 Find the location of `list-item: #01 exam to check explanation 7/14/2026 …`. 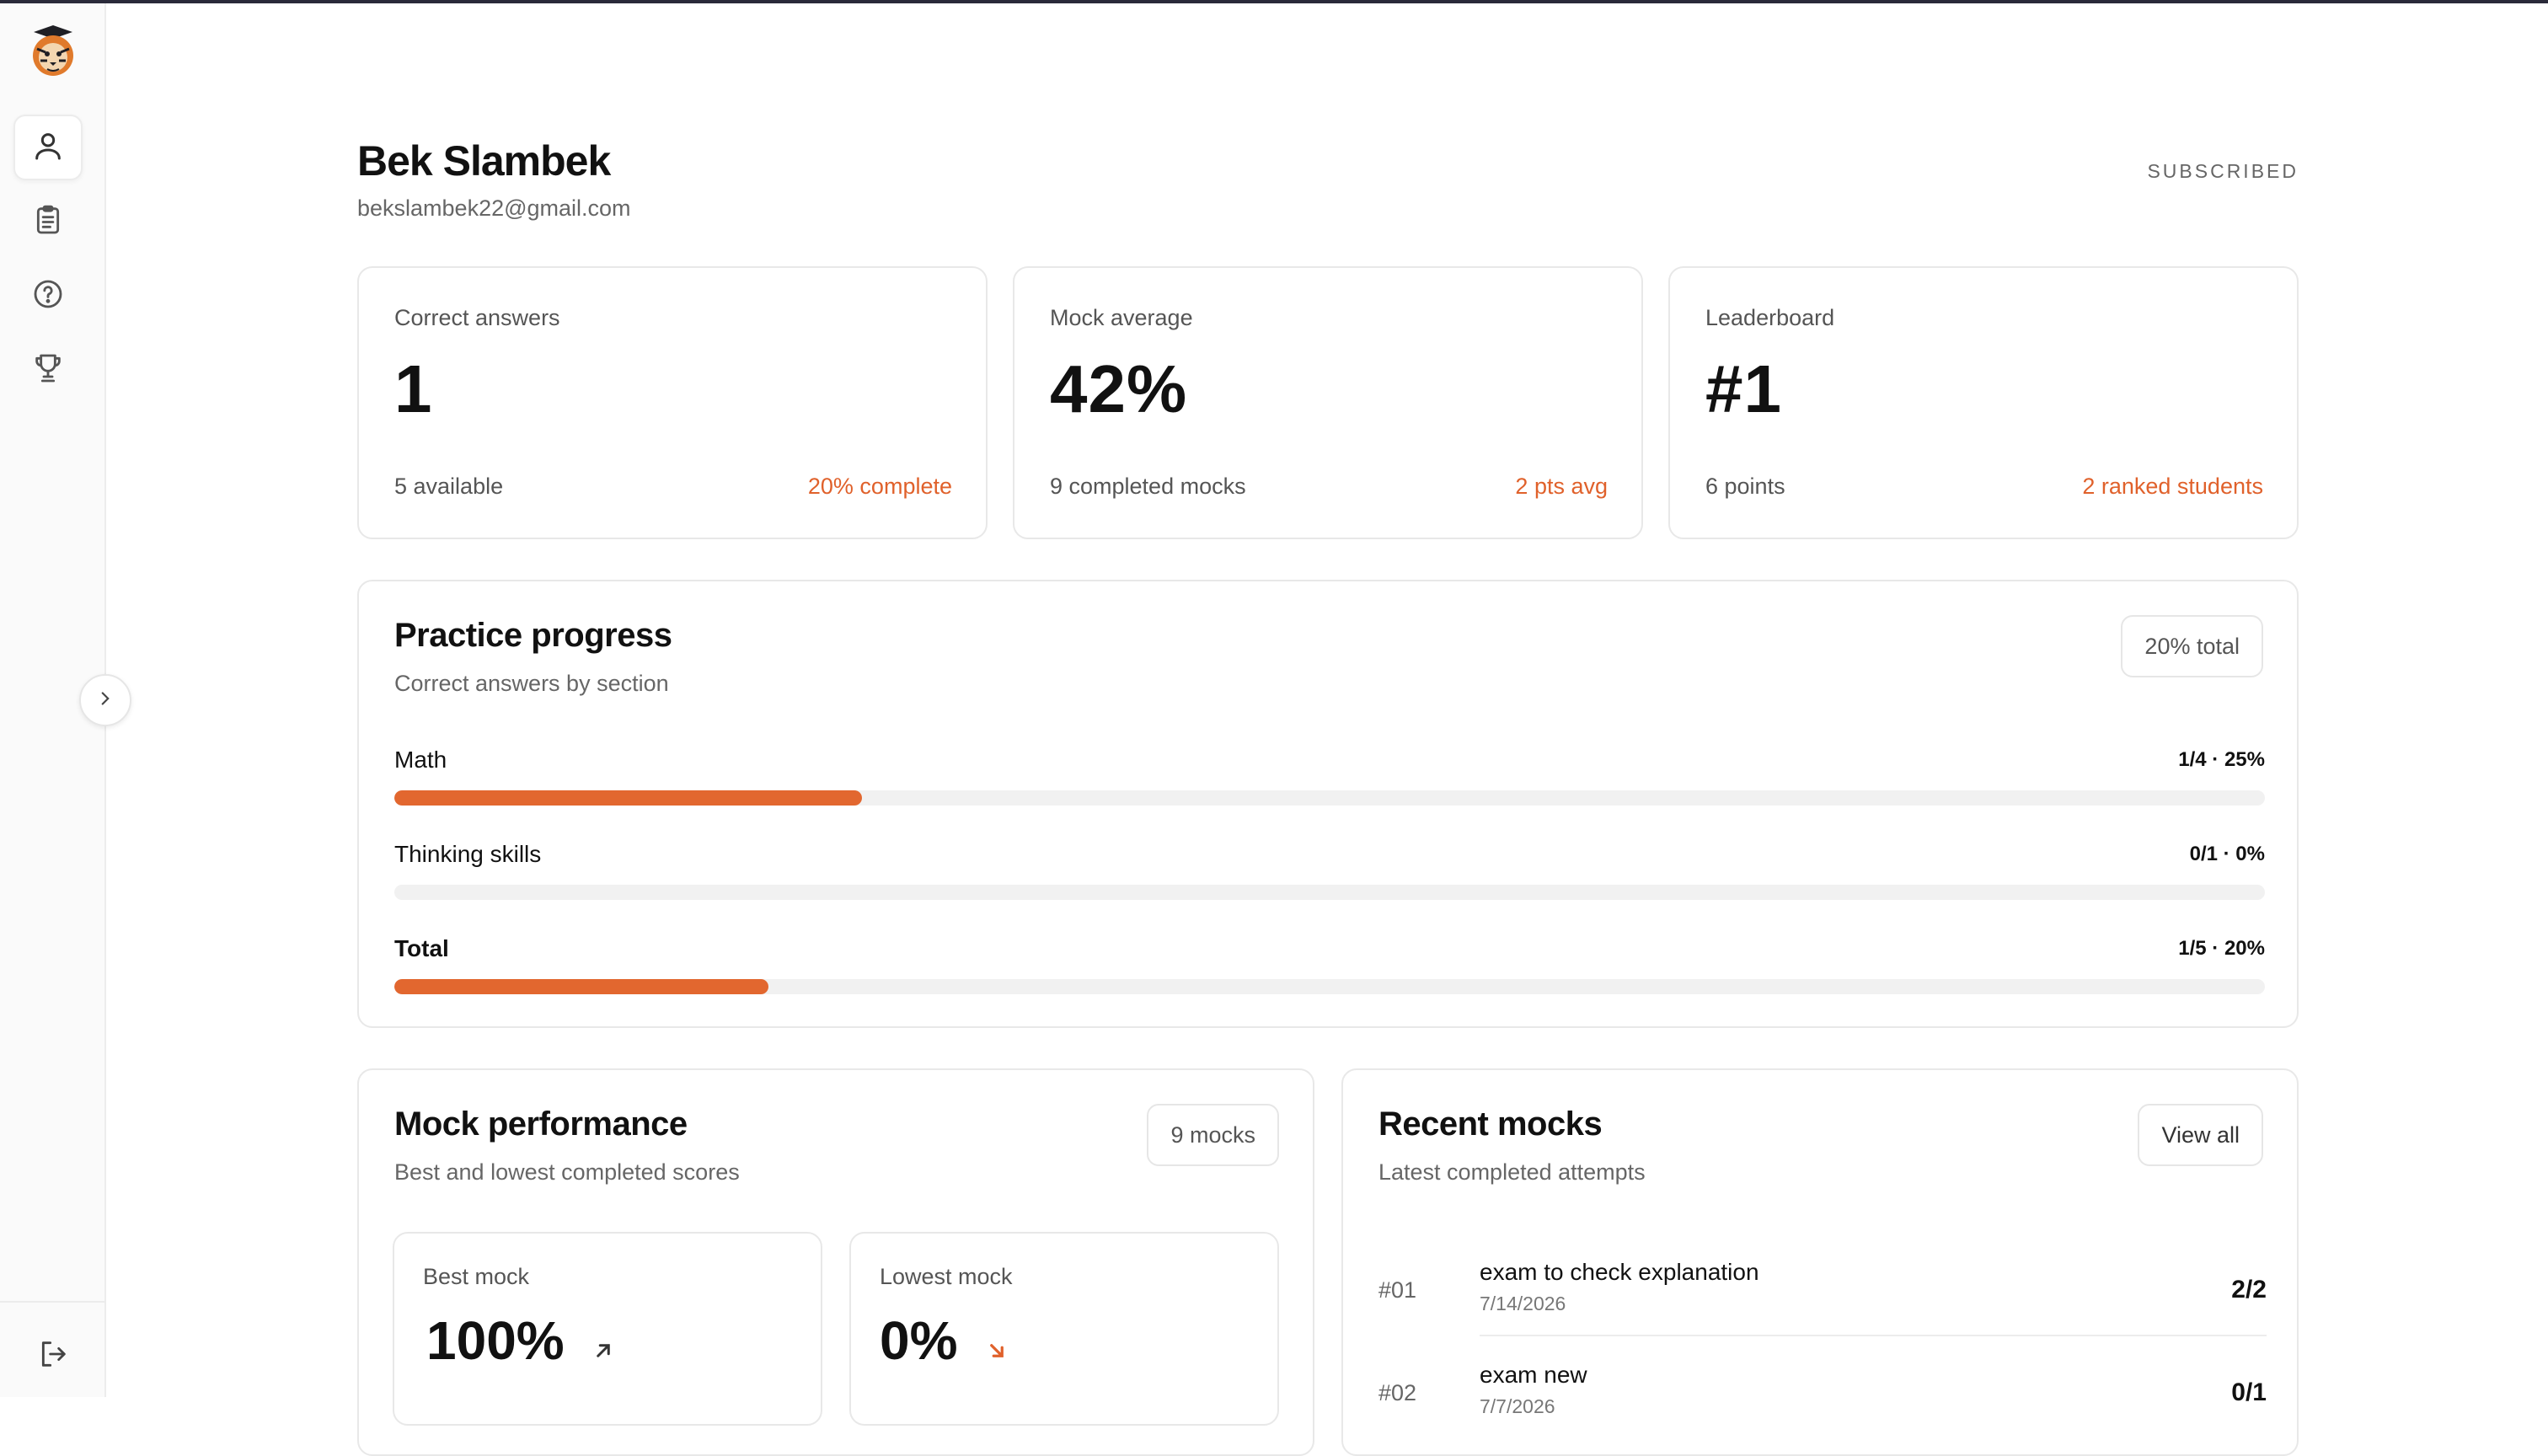

list-item: #01 exam to check explanation 7/14/2026 … is located at coordinates (1822, 1290).